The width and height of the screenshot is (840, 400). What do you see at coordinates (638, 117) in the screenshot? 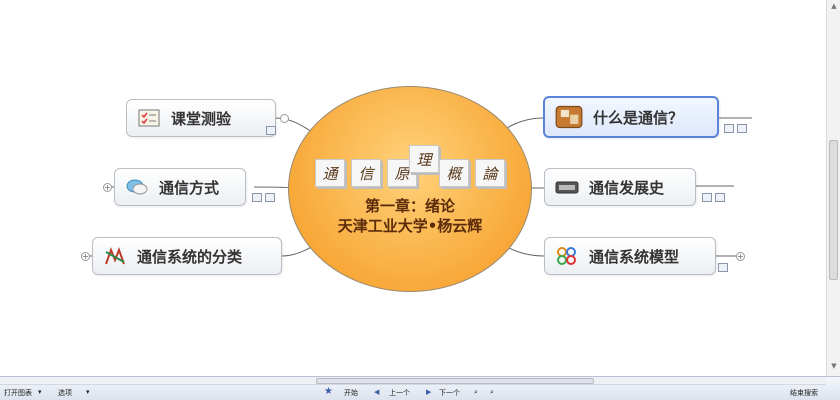
I see `topic-label: 什么是通信？` at bounding box center [638, 117].